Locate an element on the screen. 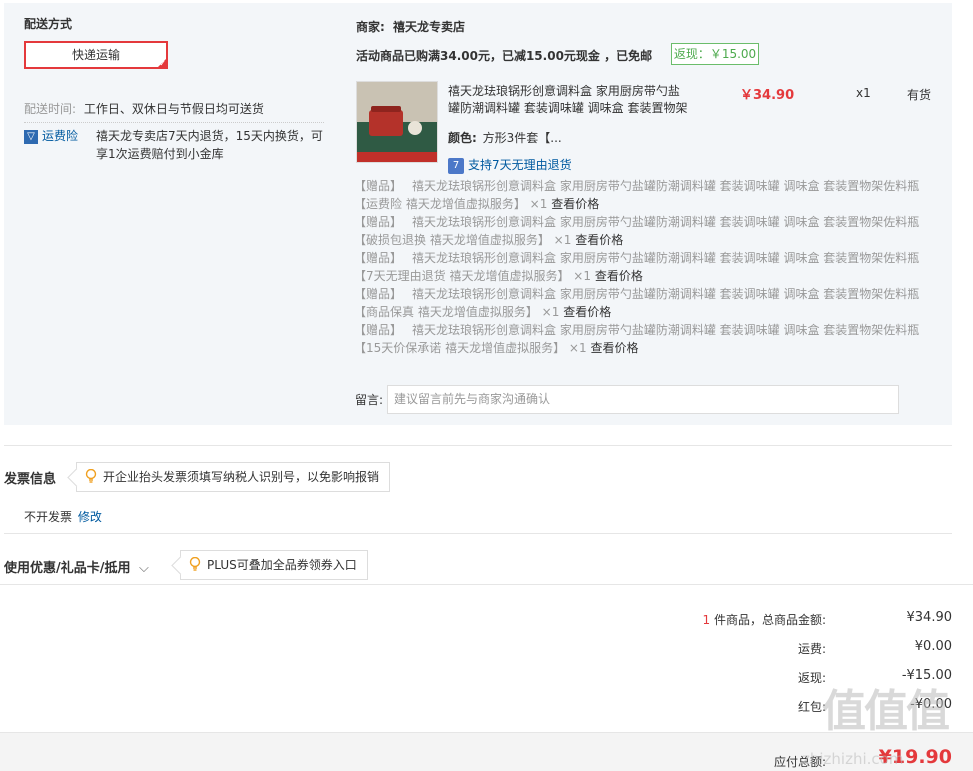  service-line: 【15天价保承诺 禧天龙增值虚拟服务】 ×1 查看价格 is located at coordinates (496, 347).